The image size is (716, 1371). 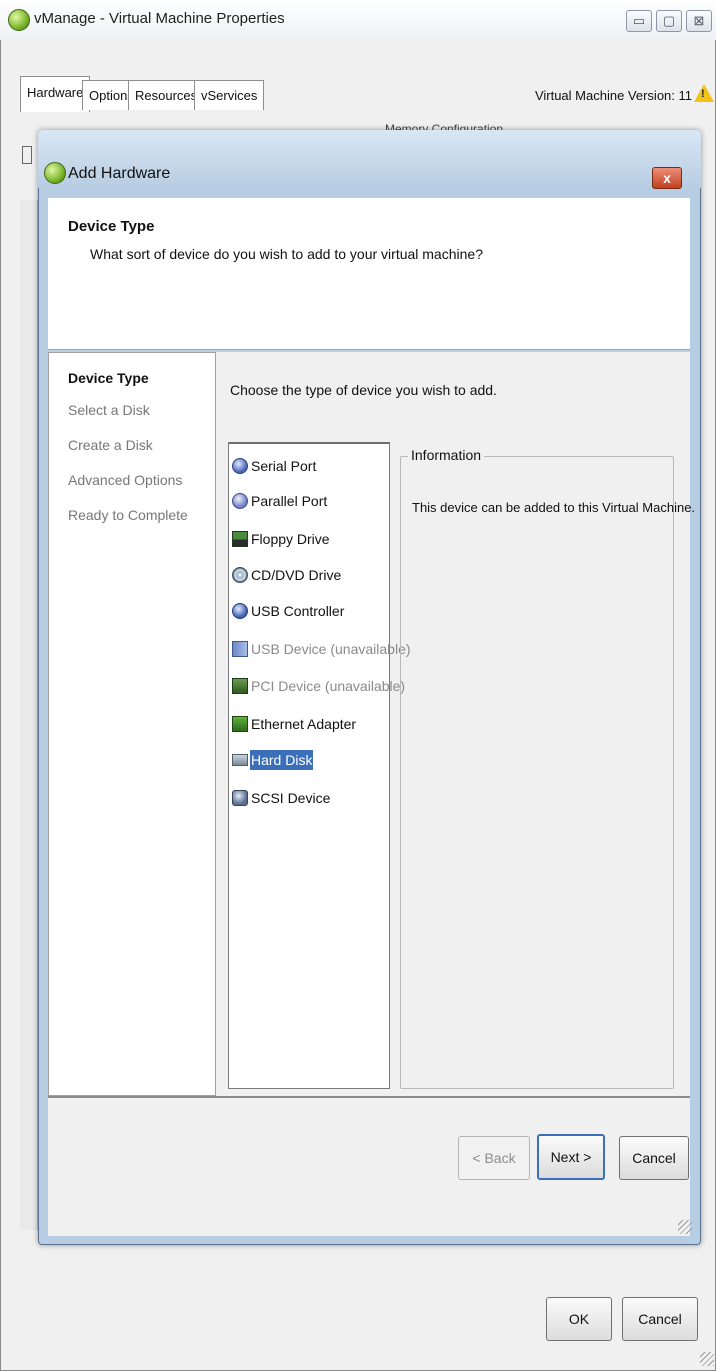 What do you see at coordinates (291, 798) in the screenshot?
I see `device-label: SCSI Device` at bounding box center [291, 798].